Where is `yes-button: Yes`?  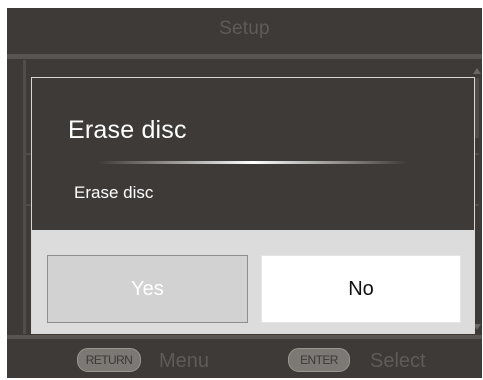
yes-button: Yes is located at coordinates (147, 289).